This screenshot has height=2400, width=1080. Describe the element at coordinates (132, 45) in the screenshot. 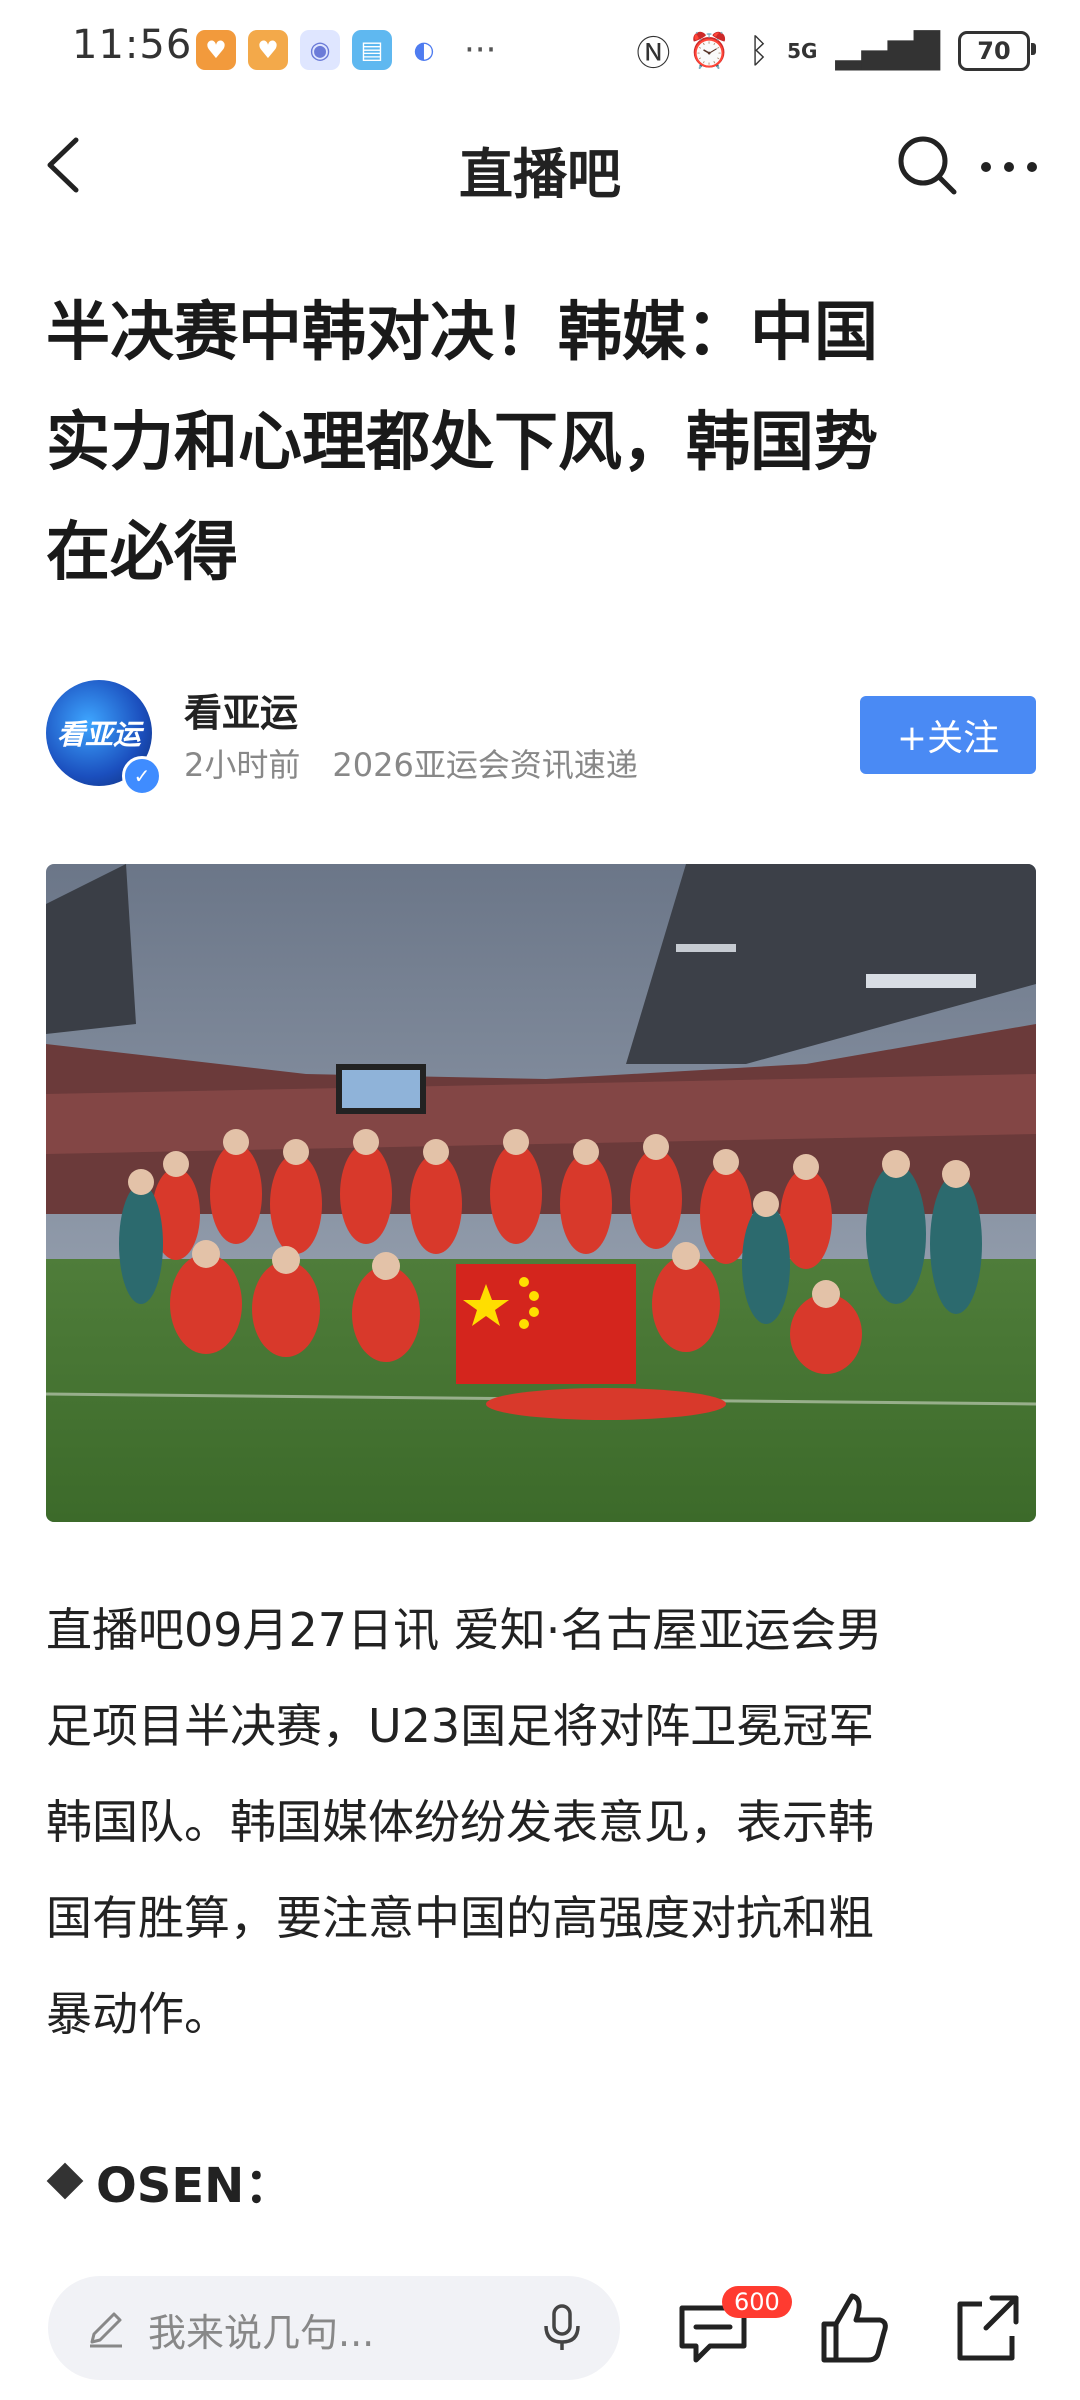

I see `status-time: 11:56` at that location.